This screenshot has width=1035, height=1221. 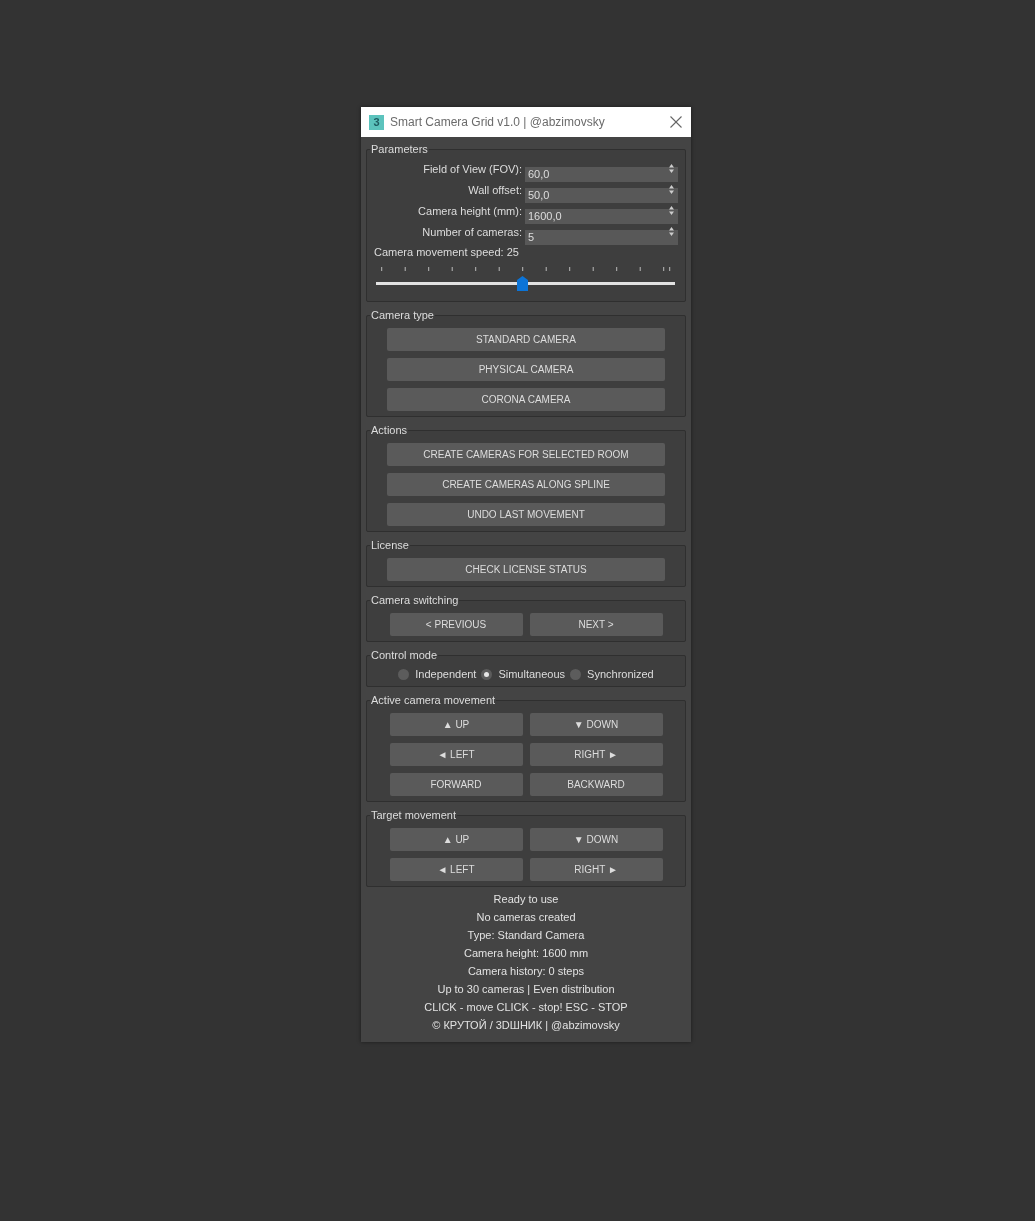 What do you see at coordinates (402, 315) in the screenshot?
I see `group-title: Camera type` at bounding box center [402, 315].